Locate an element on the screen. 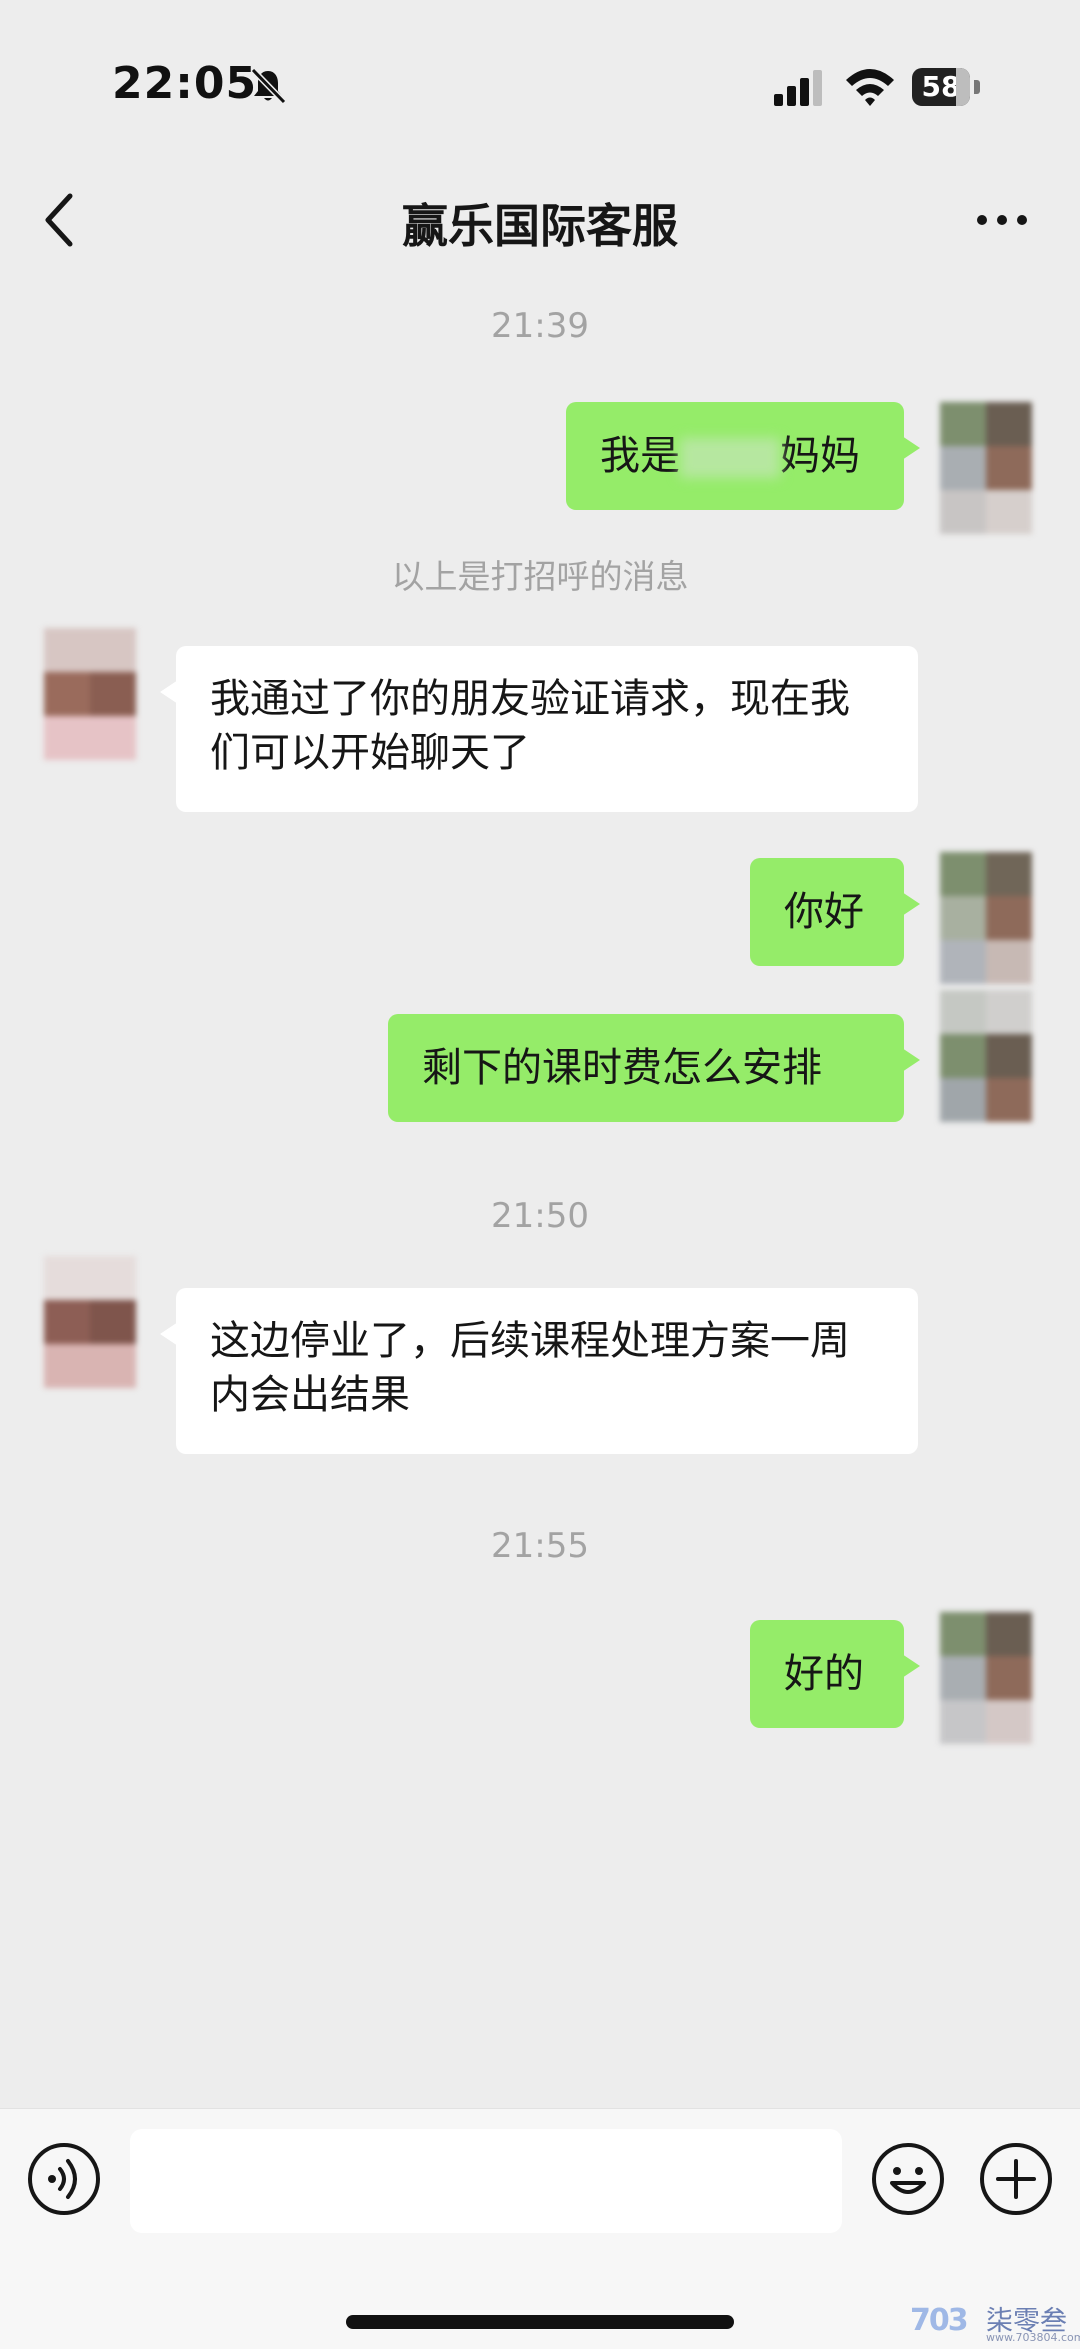 The height and width of the screenshot is (2349, 1080). battery-icon: 58 is located at coordinates (948, 87).